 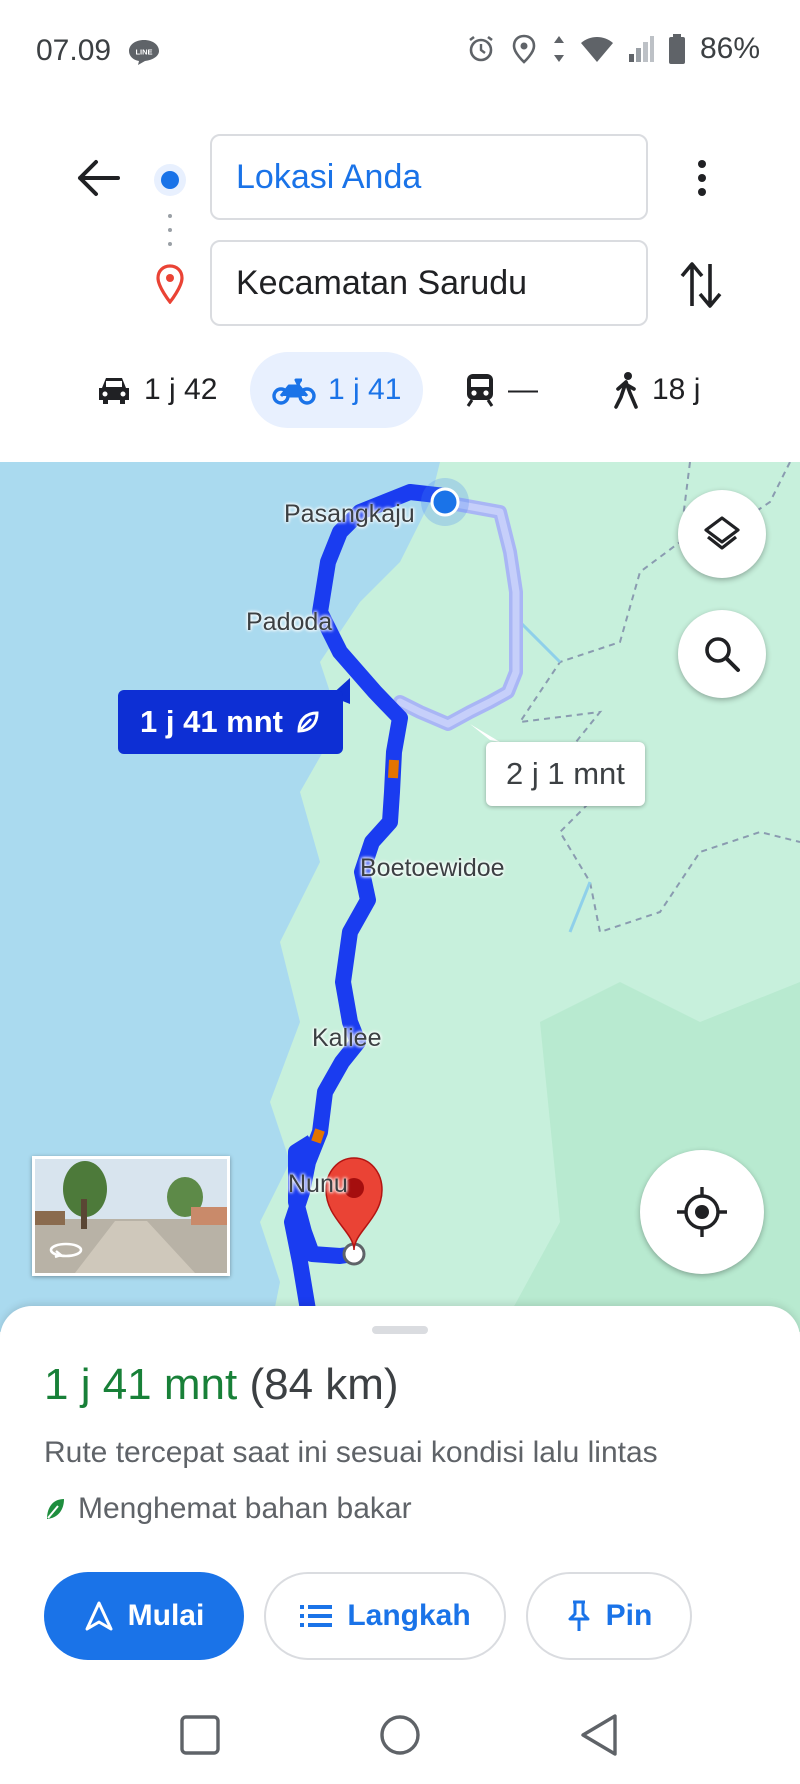 I want to click on eco-note: Menghemat bahan bakar, so click(x=228, y=1509).